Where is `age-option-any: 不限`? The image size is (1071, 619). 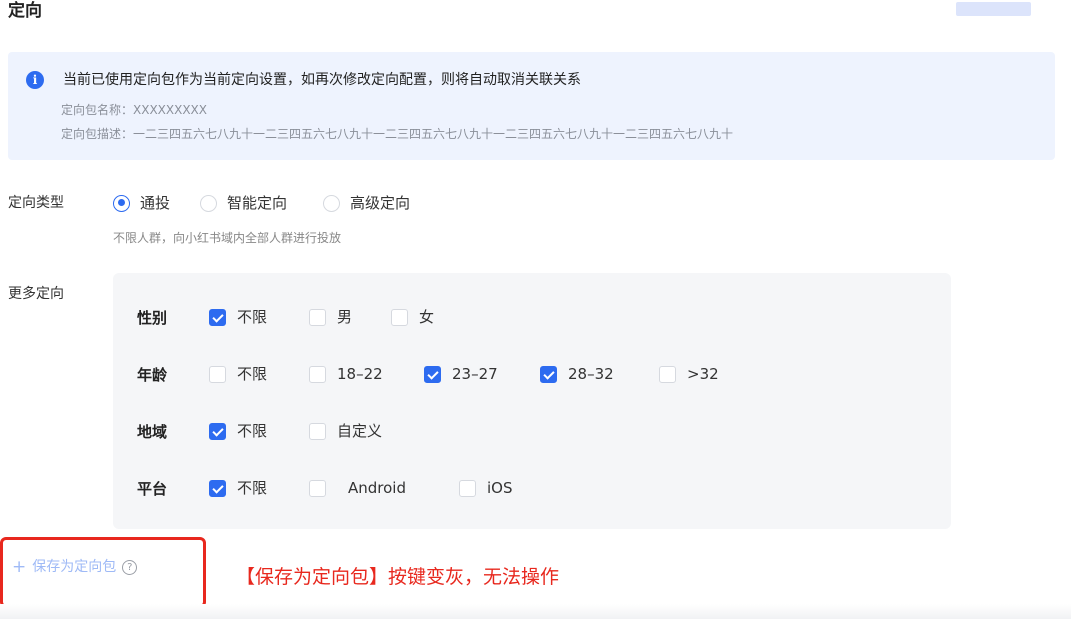
age-option-any: 不限 is located at coordinates (259, 374).